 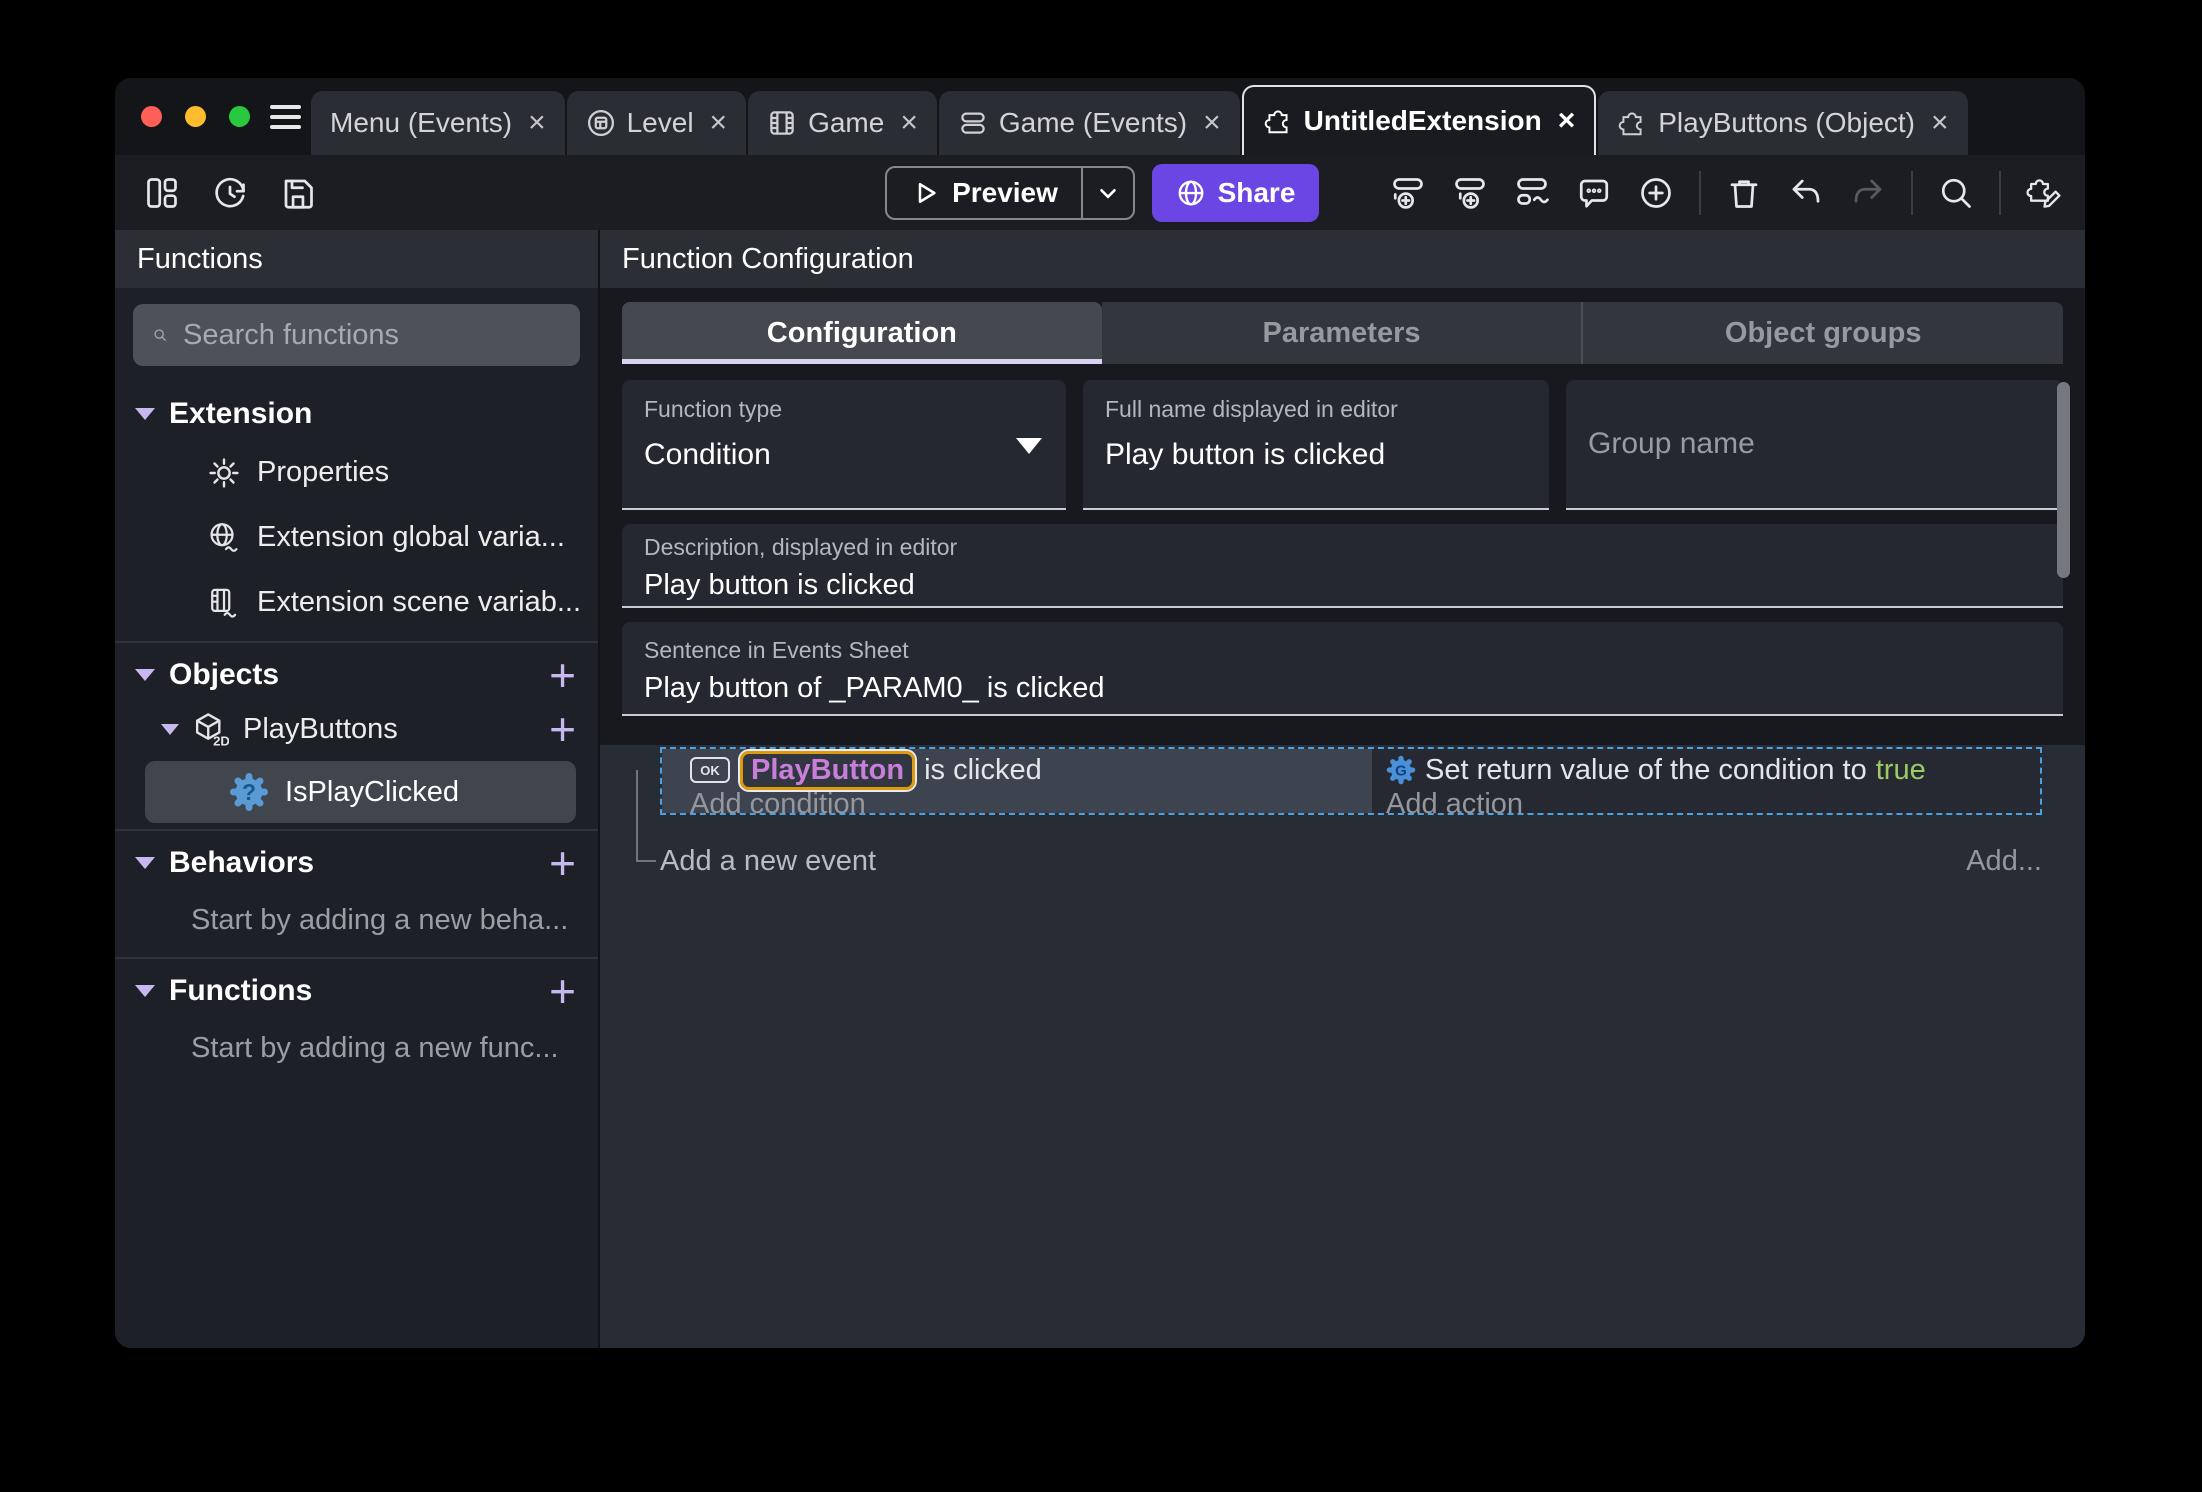 What do you see at coordinates (768, 861) in the screenshot?
I see `add-new-event-link: Add a new event` at bounding box center [768, 861].